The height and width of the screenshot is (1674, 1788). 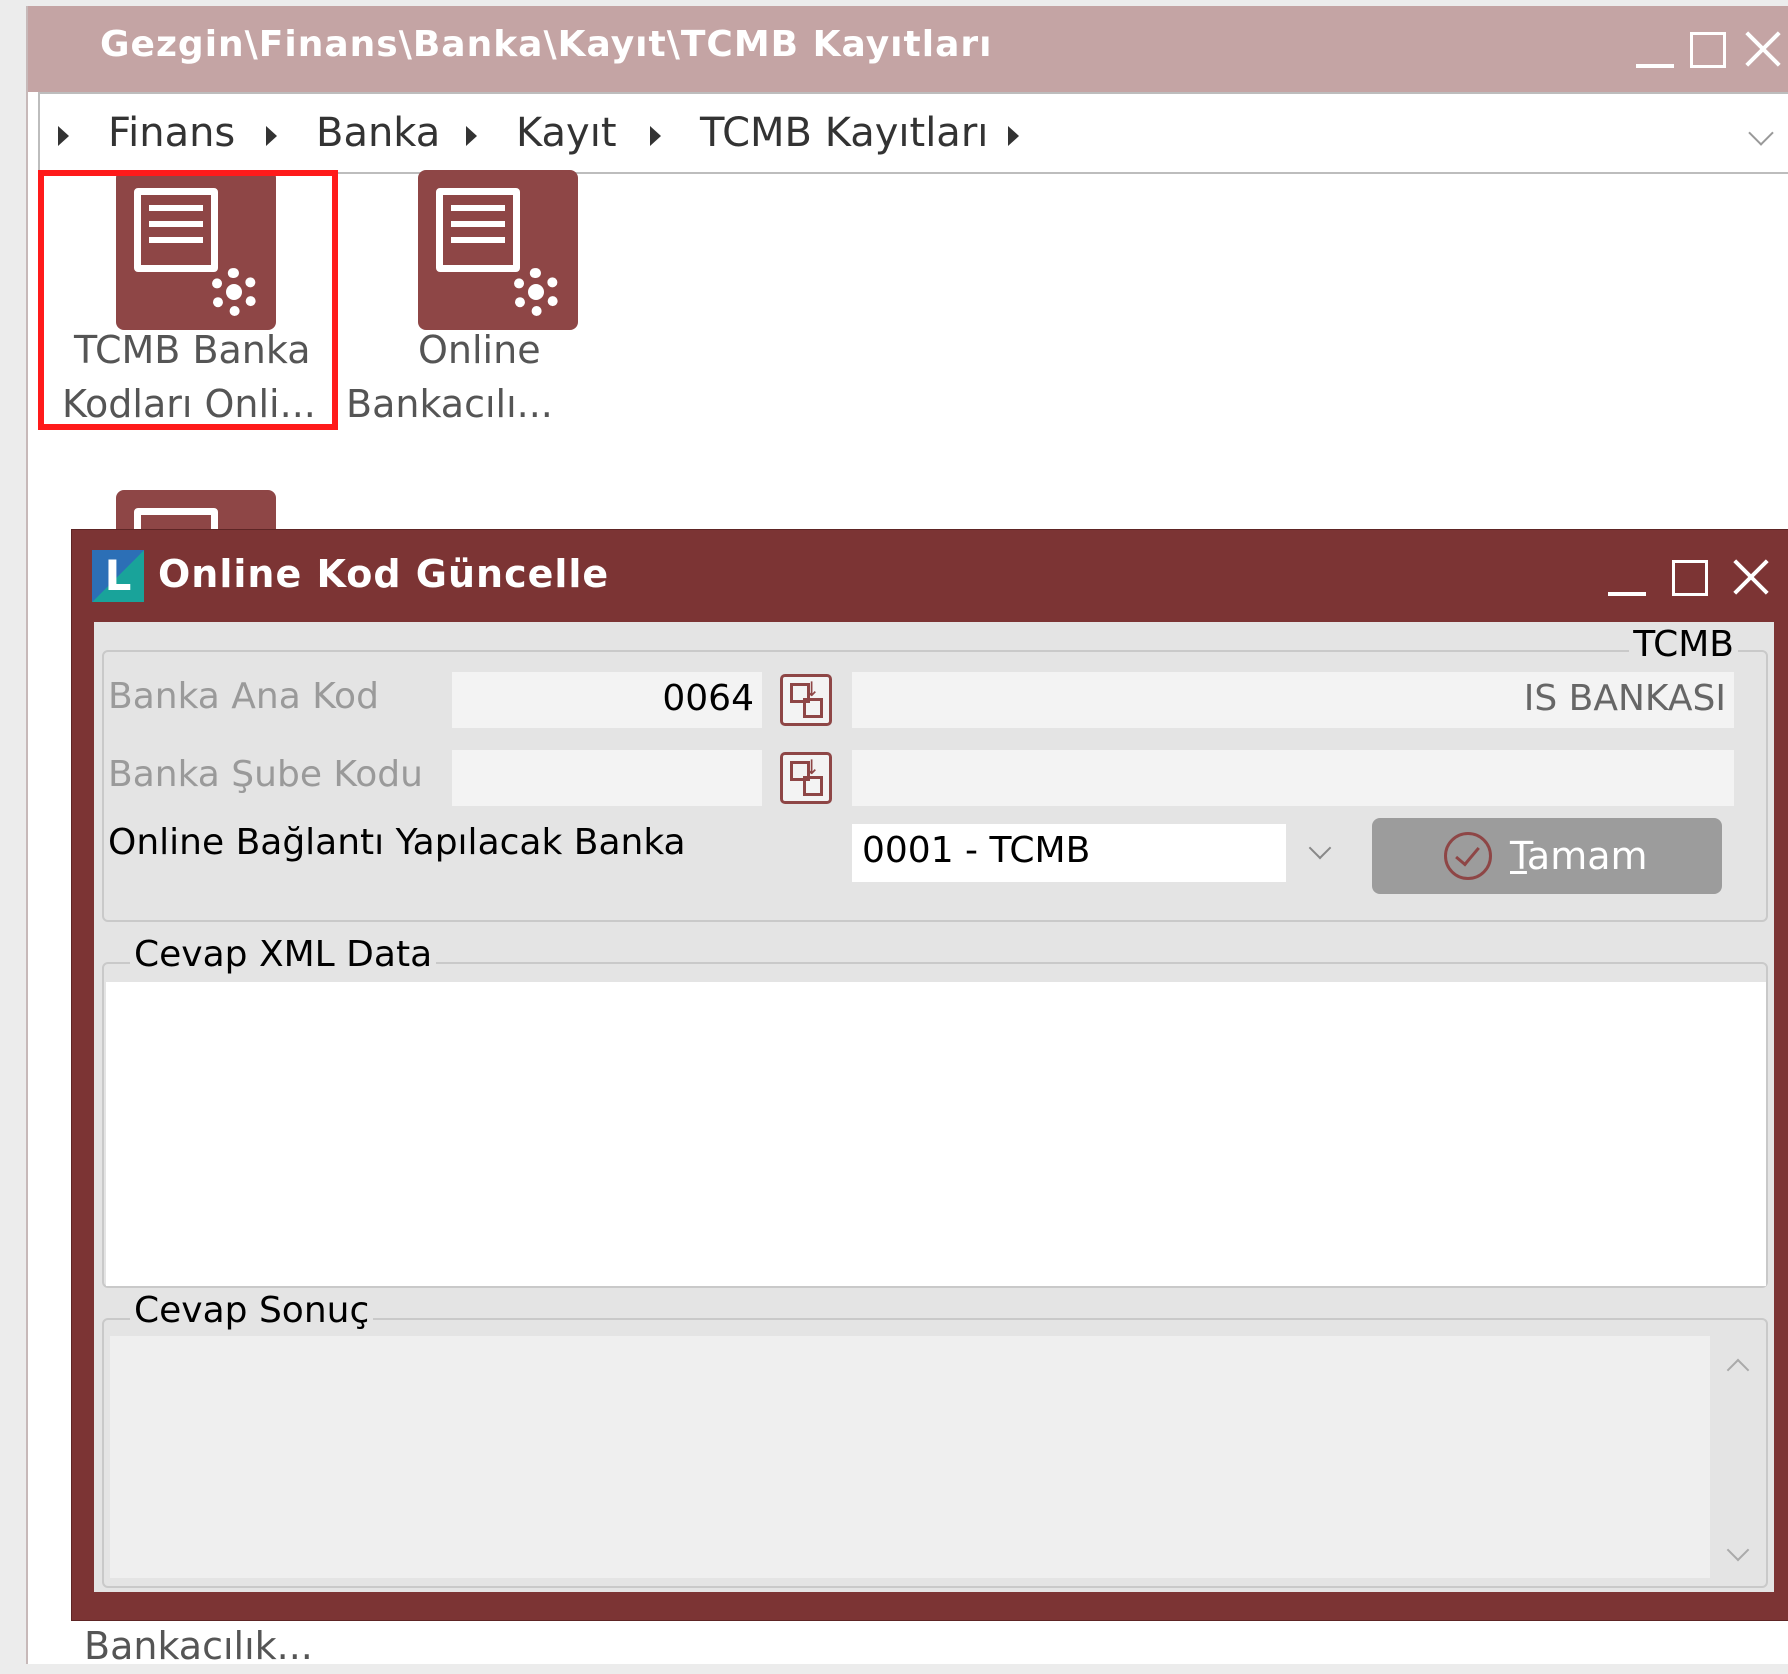 What do you see at coordinates (378, 133) in the screenshot?
I see `breadcrumb-item-banka: Banka` at bounding box center [378, 133].